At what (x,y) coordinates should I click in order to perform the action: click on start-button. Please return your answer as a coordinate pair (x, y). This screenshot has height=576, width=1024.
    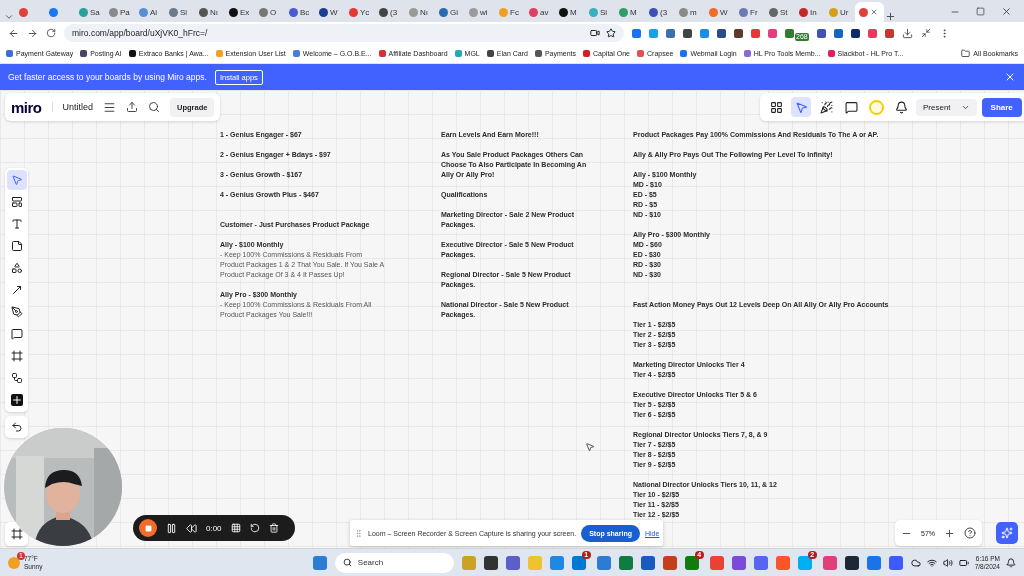
    Looking at the image, I should click on (319, 562).